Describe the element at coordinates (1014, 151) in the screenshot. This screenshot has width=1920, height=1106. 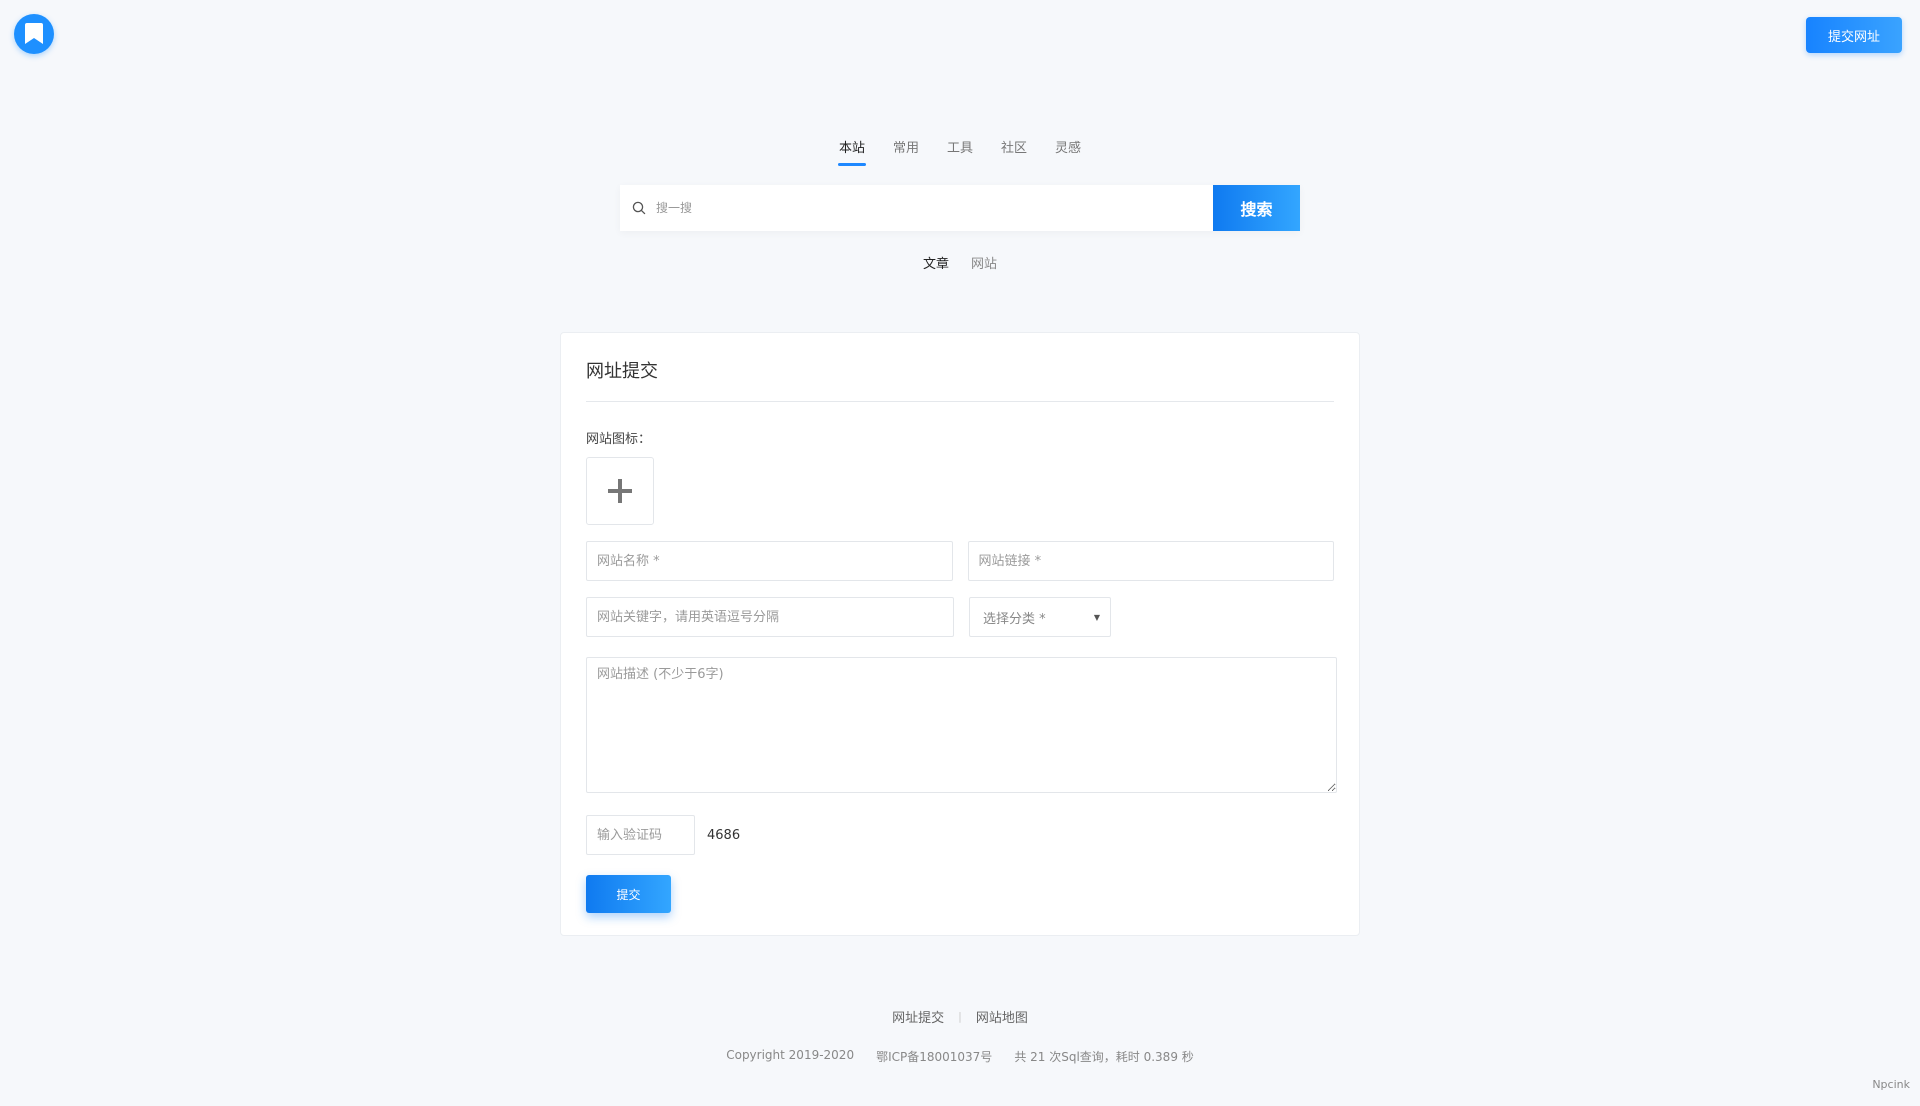
I see `tab-community: 社区` at that location.